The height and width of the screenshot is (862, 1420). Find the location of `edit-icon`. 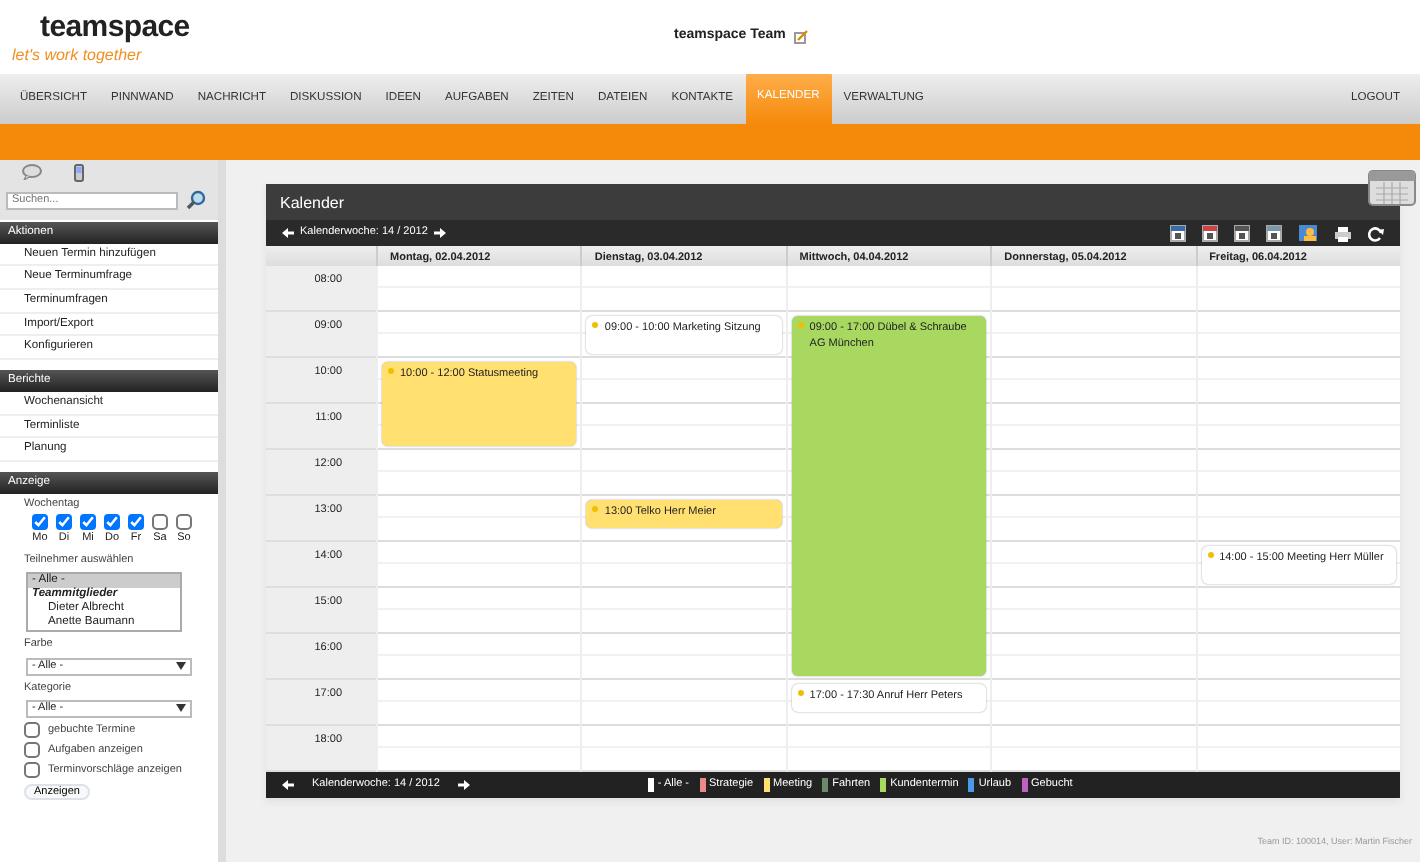

edit-icon is located at coordinates (800, 36).